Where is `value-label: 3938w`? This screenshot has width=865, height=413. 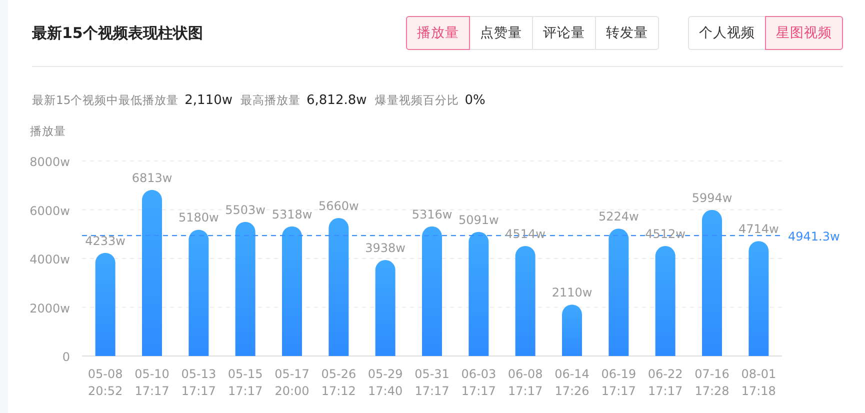 value-label: 3938w is located at coordinates (385, 248).